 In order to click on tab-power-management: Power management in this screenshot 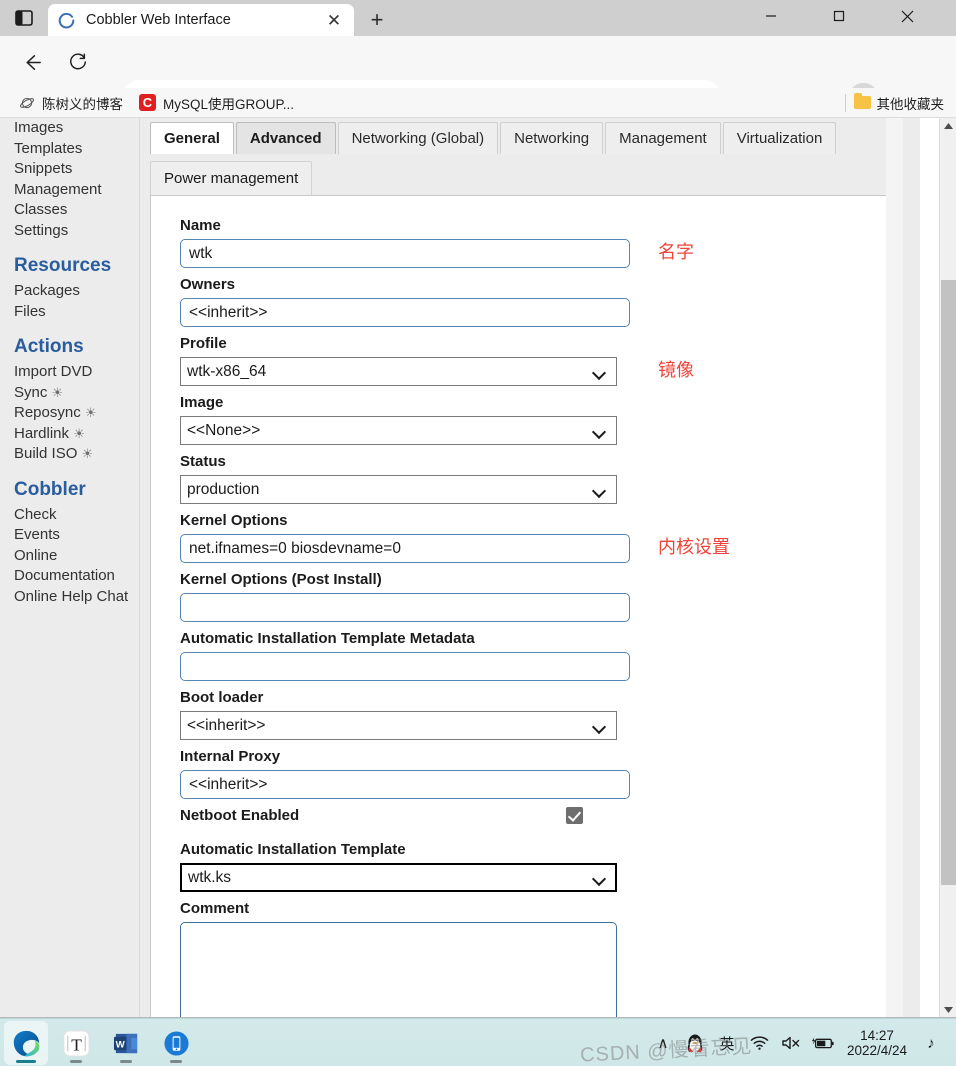, I will do `click(231, 178)`.